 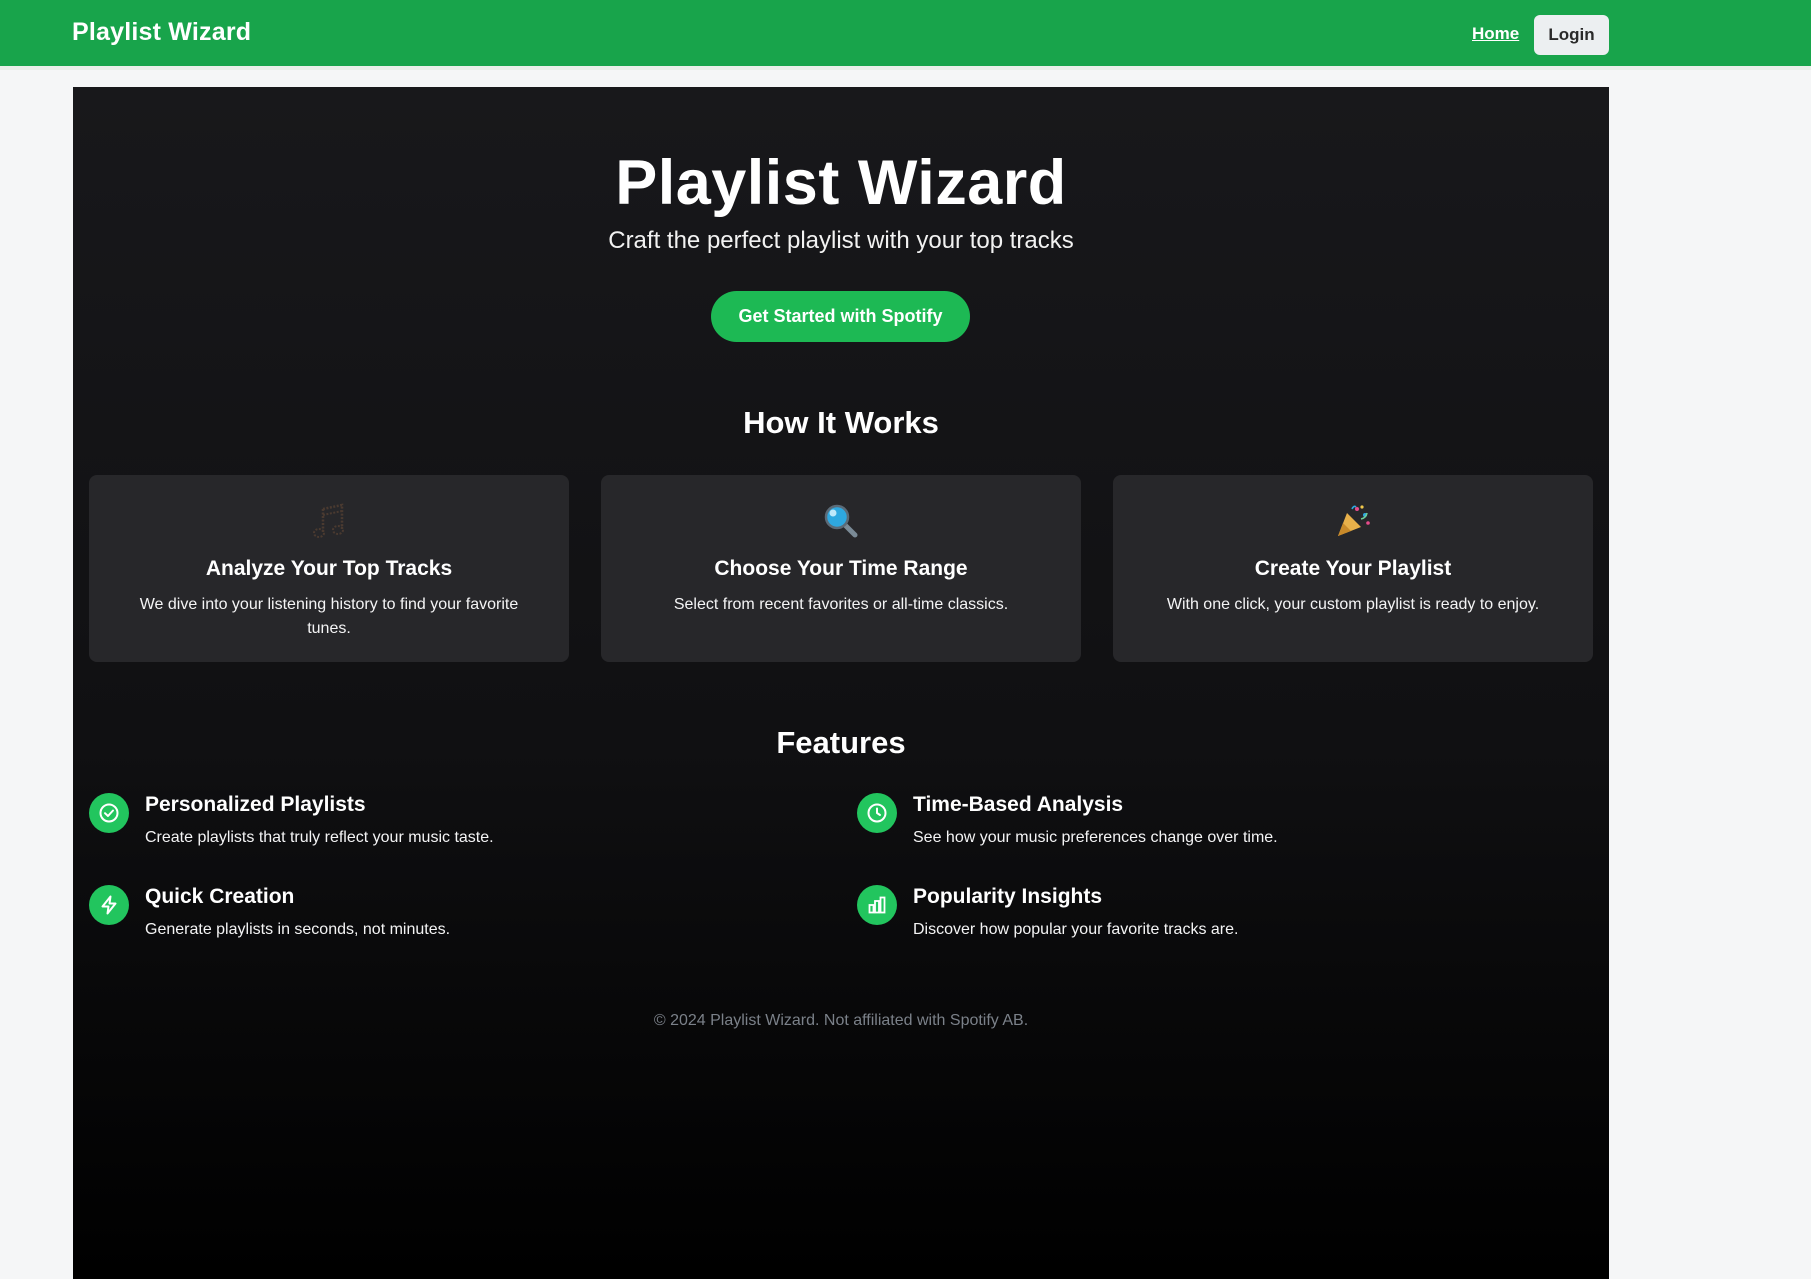 I want to click on login-button: Login, so click(x=1571, y=35).